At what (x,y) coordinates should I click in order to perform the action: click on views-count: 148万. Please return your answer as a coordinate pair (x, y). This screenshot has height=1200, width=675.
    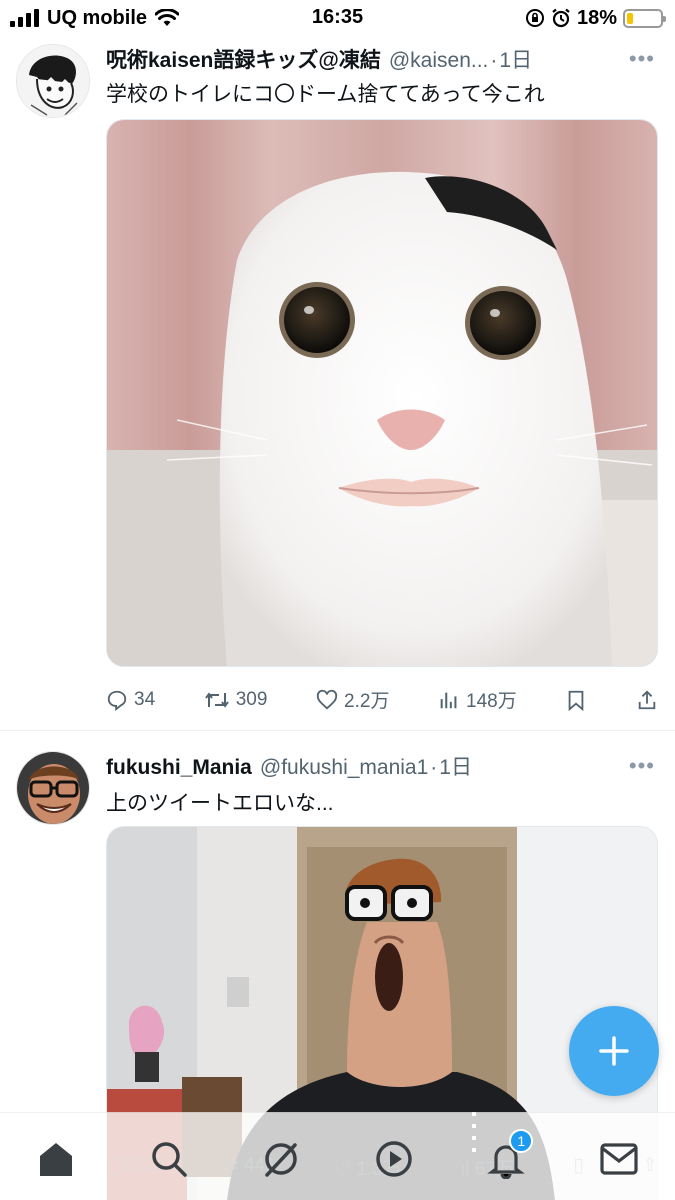
    Looking at the image, I should click on (491, 701).